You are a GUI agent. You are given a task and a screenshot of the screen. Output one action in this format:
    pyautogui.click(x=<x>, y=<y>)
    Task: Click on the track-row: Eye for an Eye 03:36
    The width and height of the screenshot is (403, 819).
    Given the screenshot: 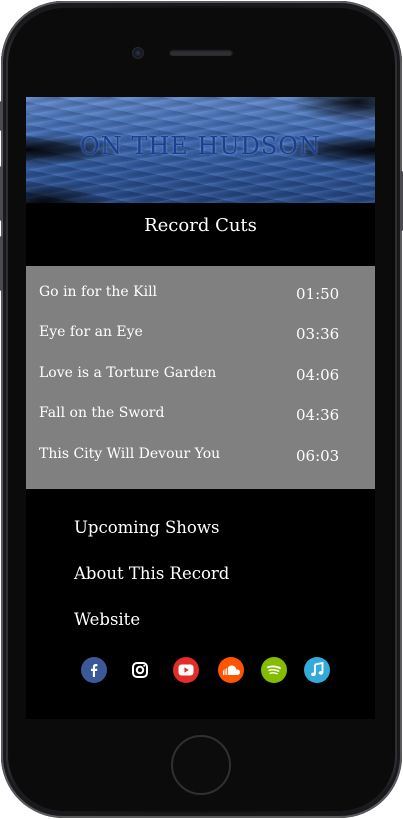 What is the action you would take?
    pyautogui.click(x=200, y=333)
    